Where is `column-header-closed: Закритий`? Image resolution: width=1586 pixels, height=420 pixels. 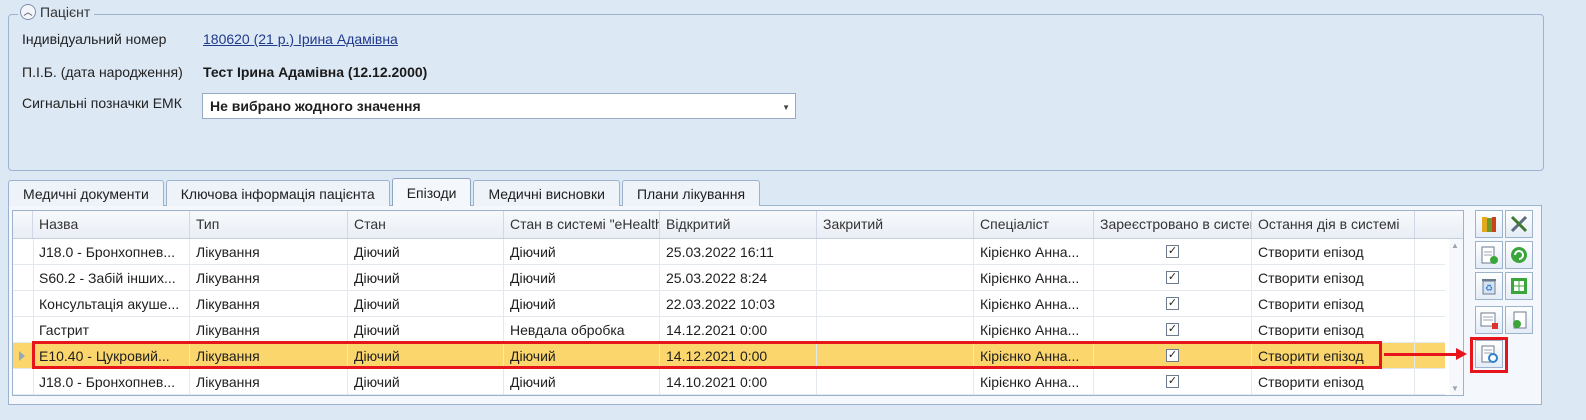 column-header-closed: Закритий is located at coordinates (895, 224).